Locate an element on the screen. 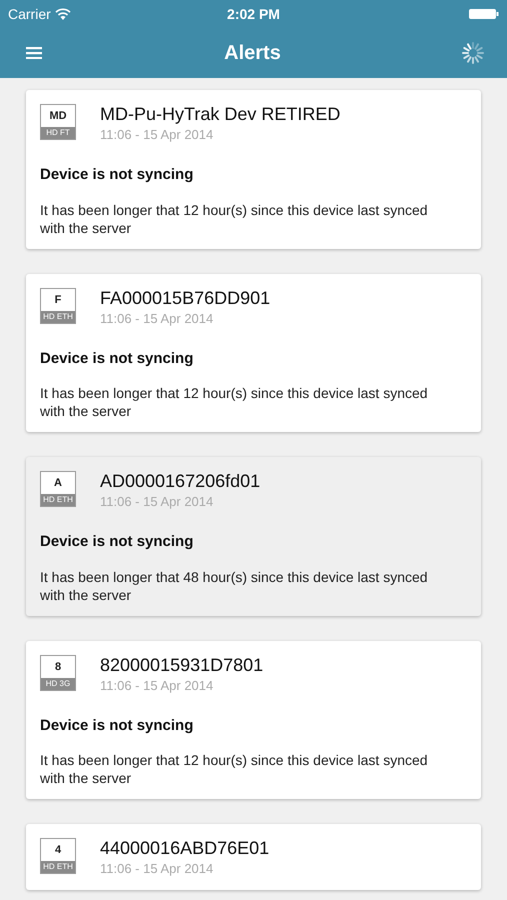 The width and height of the screenshot is (507, 900). alert-card: 4 HD ETH 44000016ABD76E01 11:06 - 15 Apr 2014 is located at coordinates (253, 857).